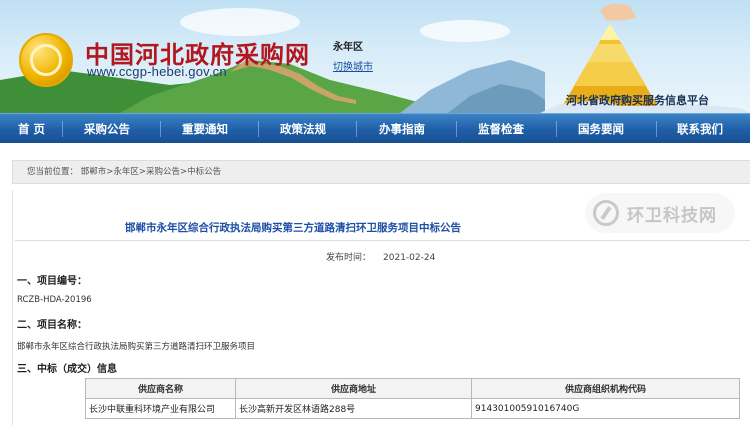  What do you see at coordinates (52, 281) in the screenshot?
I see `section-heading-project-number: 一、项目编号：` at bounding box center [52, 281].